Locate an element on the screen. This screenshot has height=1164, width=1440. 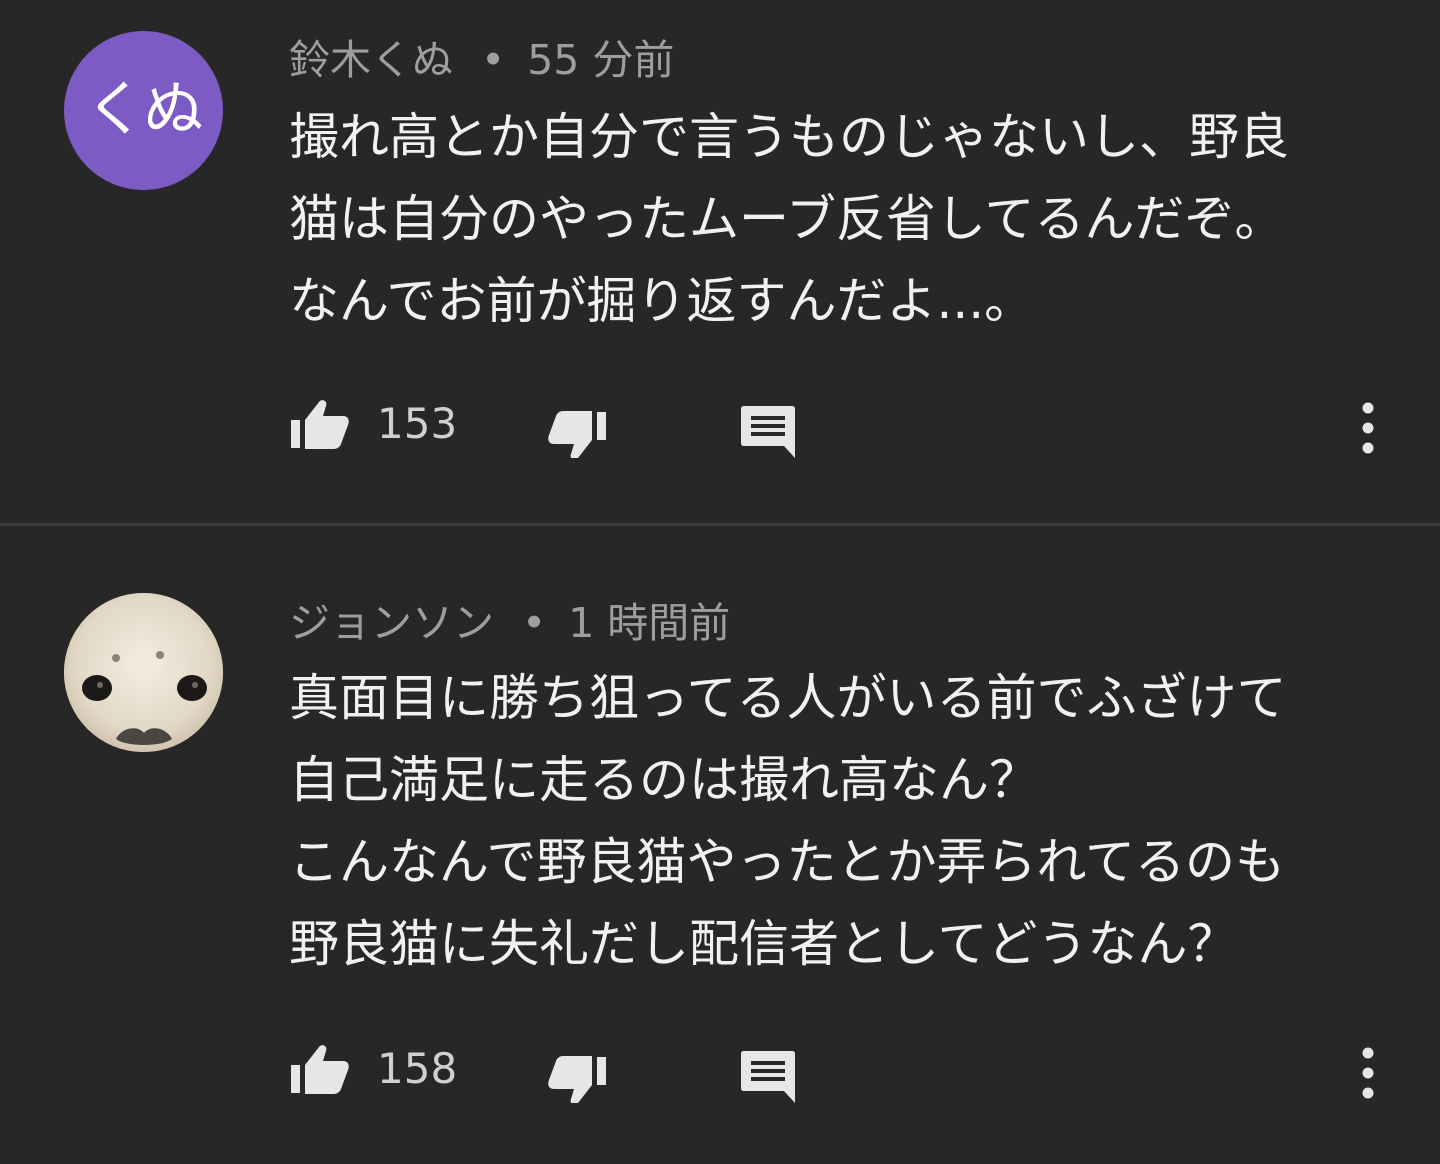
comment-actions: 158 is located at coordinates (720, 1072).